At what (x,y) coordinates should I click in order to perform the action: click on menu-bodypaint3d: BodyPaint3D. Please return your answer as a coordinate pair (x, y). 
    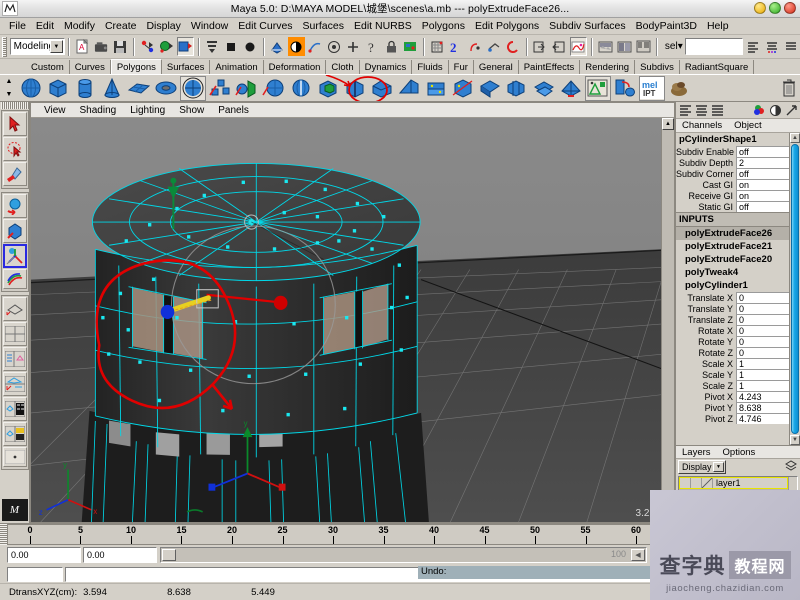
    Looking at the image, I should click on (666, 26).